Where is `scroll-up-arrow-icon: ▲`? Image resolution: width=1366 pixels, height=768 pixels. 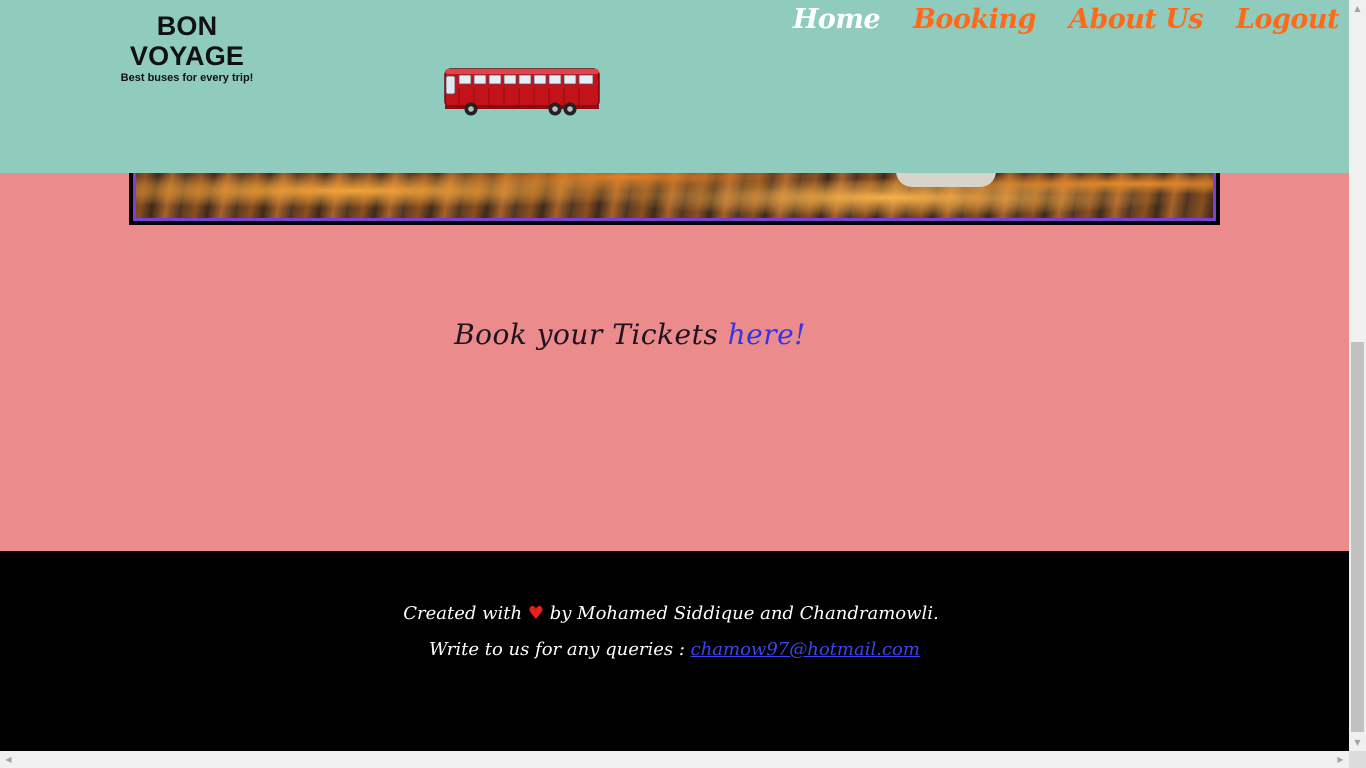 scroll-up-arrow-icon: ▲ is located at coordinates (1357, 8).